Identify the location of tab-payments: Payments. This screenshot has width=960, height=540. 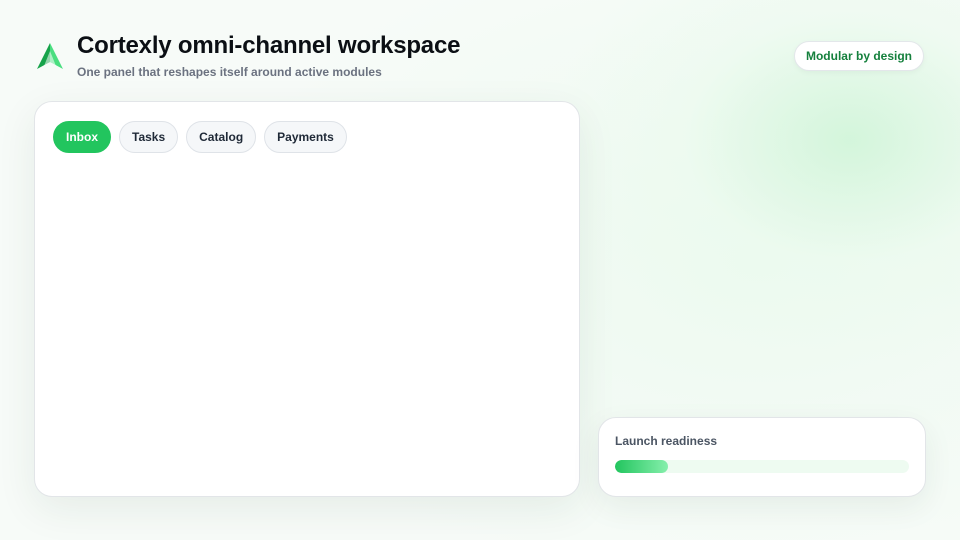
(305, 137).